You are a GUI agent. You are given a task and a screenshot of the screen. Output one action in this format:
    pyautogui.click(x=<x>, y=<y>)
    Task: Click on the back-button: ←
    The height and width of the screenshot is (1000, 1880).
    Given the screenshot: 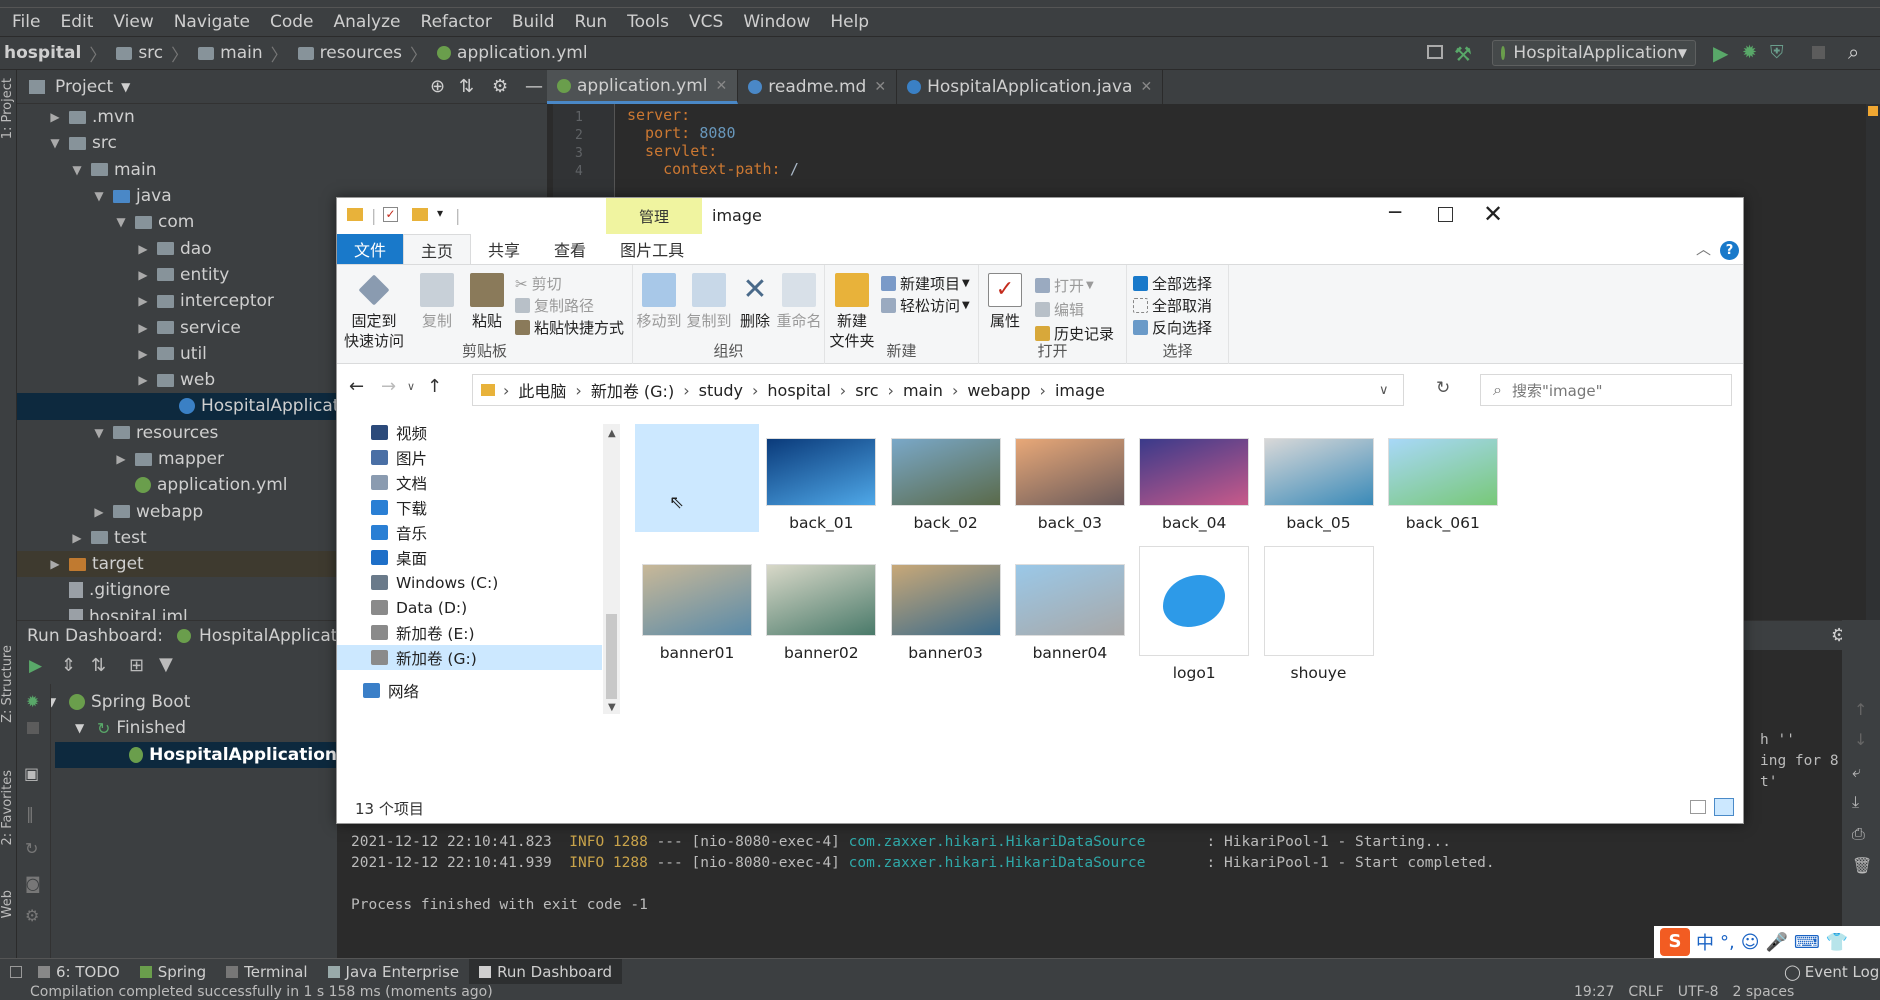 What is the action you would take?
    pyautogui.click(x=356, y=386)
    